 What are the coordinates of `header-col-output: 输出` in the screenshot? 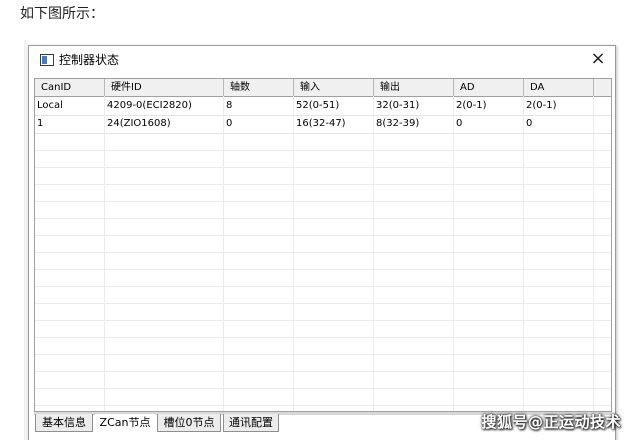 It's located at (414, 87).